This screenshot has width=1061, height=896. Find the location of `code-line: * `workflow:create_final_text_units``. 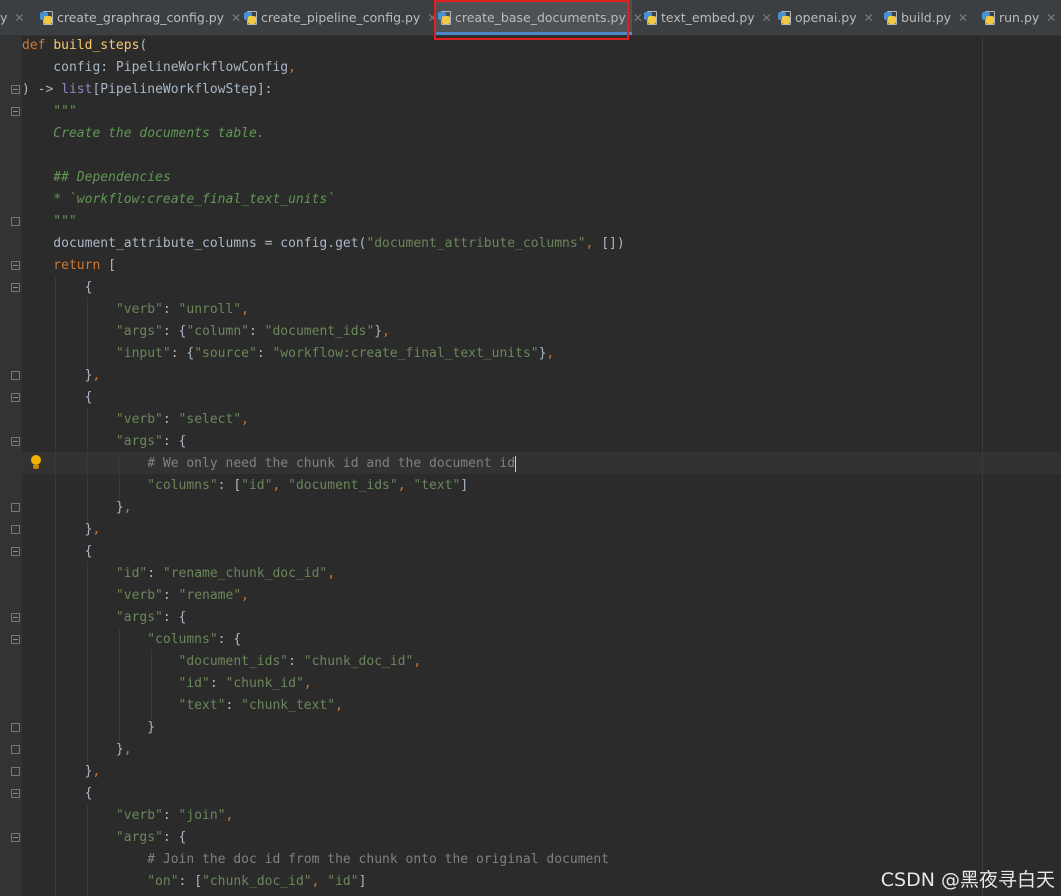

code-line: * `workflow:create_final_text_units` is located at coordinates (178, 200).